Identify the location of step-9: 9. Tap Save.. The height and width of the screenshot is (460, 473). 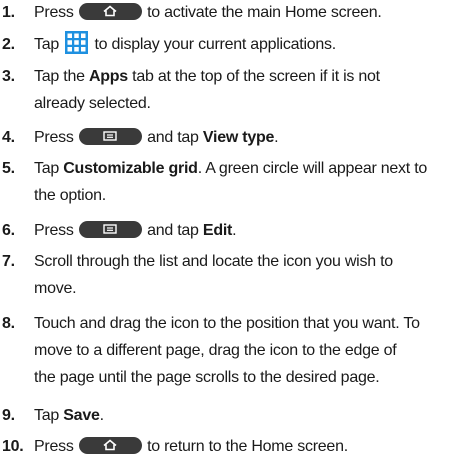
(236, 415).